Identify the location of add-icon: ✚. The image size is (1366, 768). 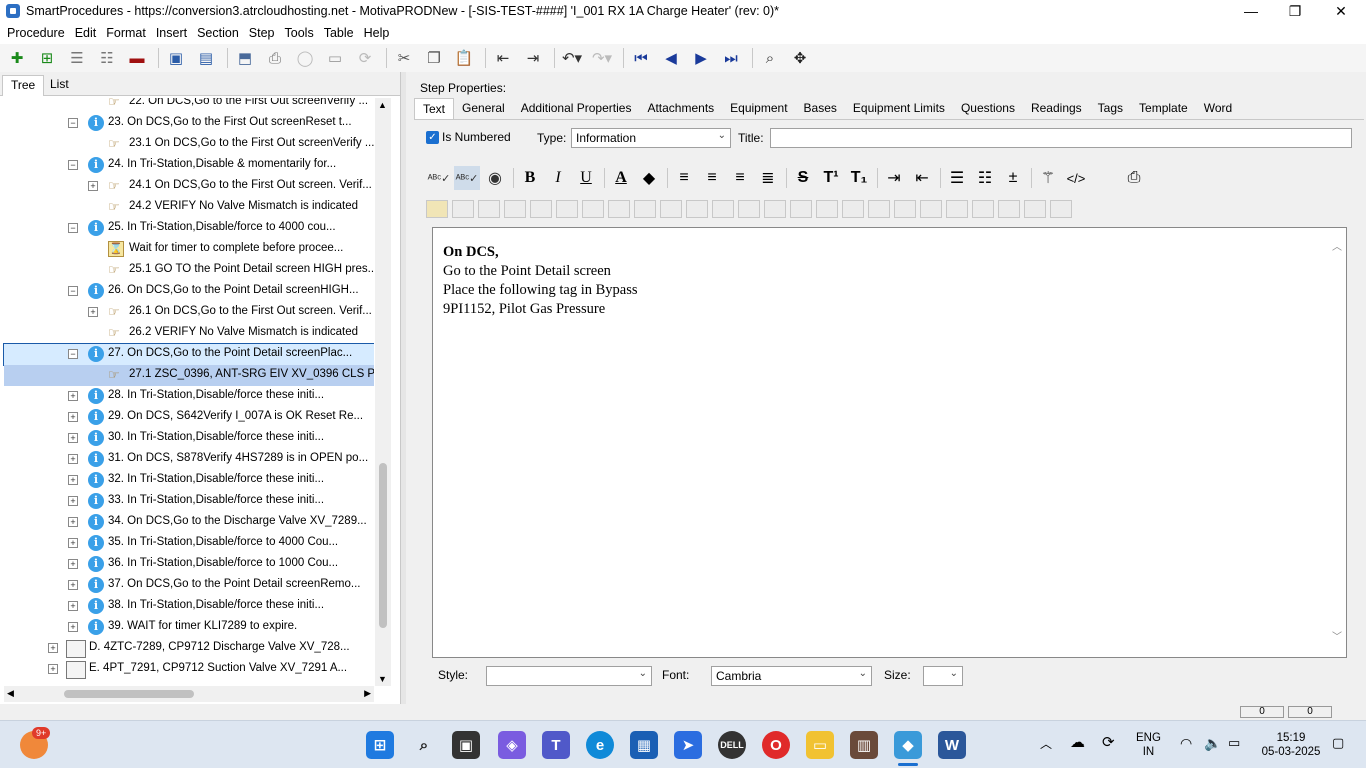
(17, 58).